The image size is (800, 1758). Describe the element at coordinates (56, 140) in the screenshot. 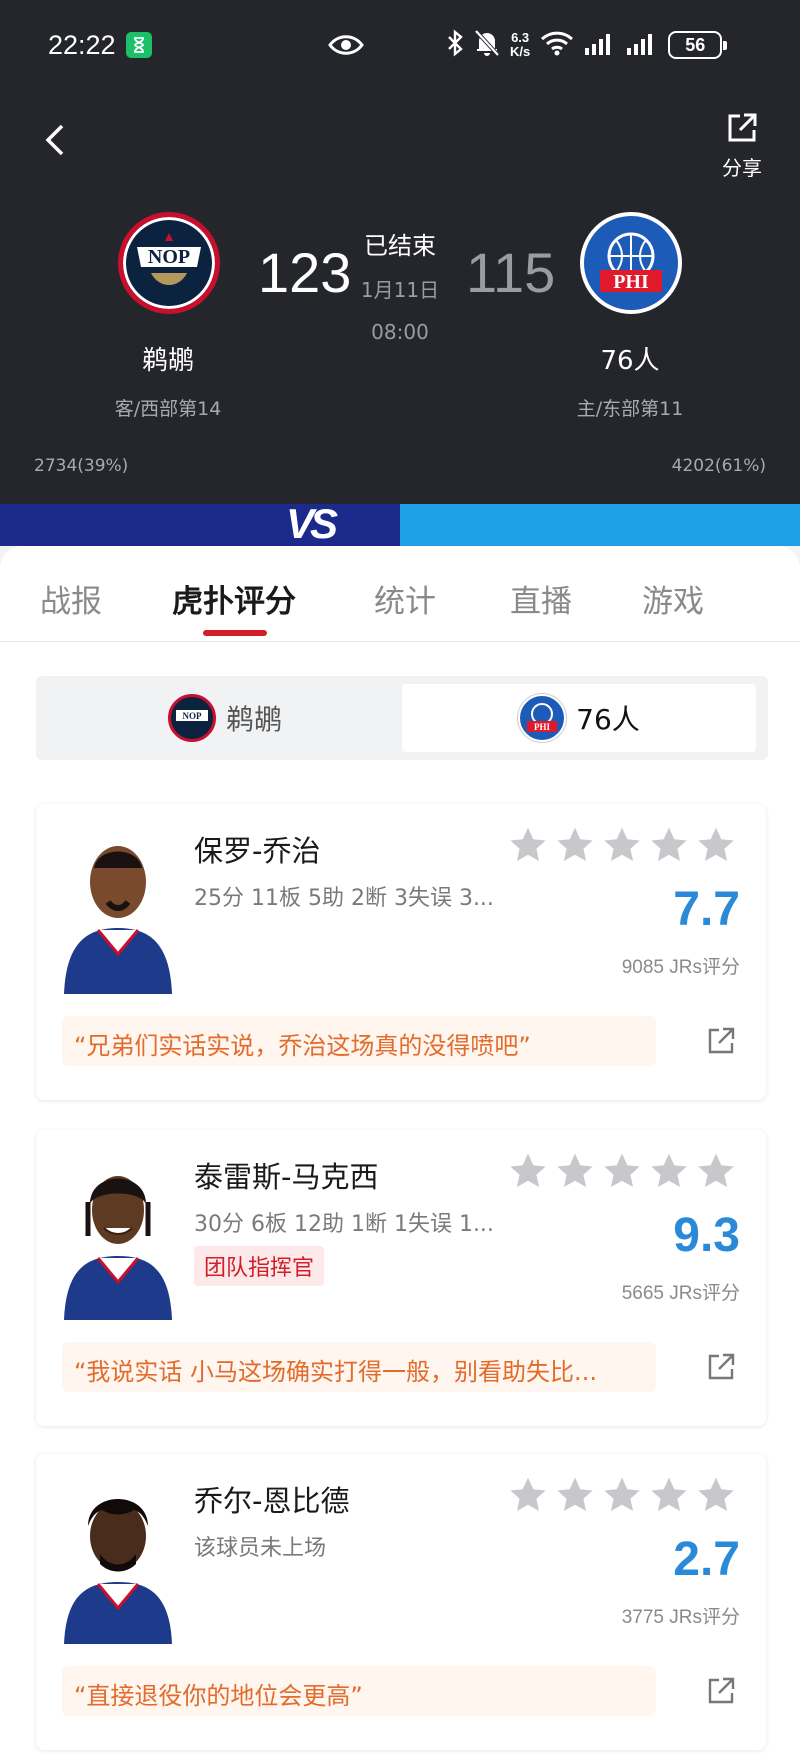

I see `back-button` at that location.